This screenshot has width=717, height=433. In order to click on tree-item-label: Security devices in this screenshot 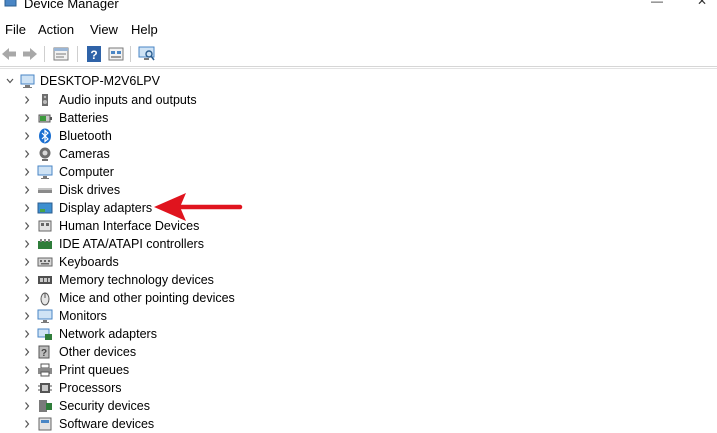, I will do `click(105, 406)`.